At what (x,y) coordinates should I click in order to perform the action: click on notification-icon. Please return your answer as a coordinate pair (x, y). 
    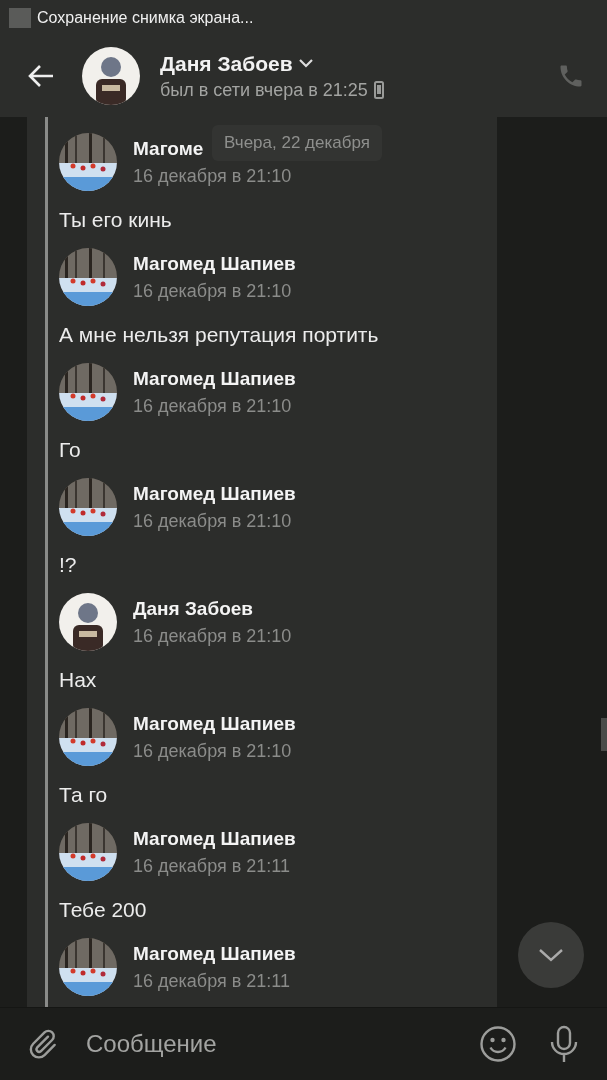
    Looking at the image, I should click on (20, 17).